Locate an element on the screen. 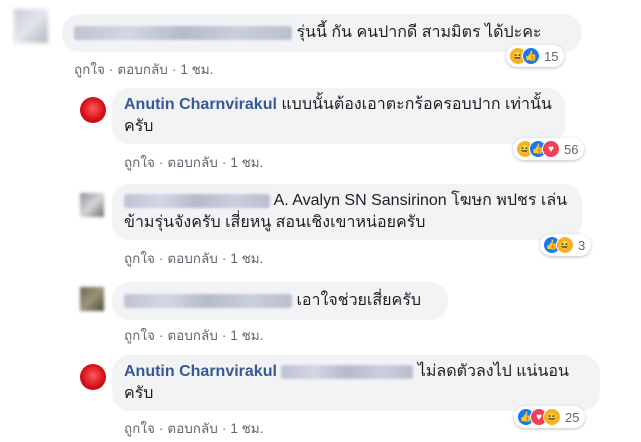 The width and height of the screenshot is (641, 442). reaction-count: 56 is located at coordinates (571, 149).